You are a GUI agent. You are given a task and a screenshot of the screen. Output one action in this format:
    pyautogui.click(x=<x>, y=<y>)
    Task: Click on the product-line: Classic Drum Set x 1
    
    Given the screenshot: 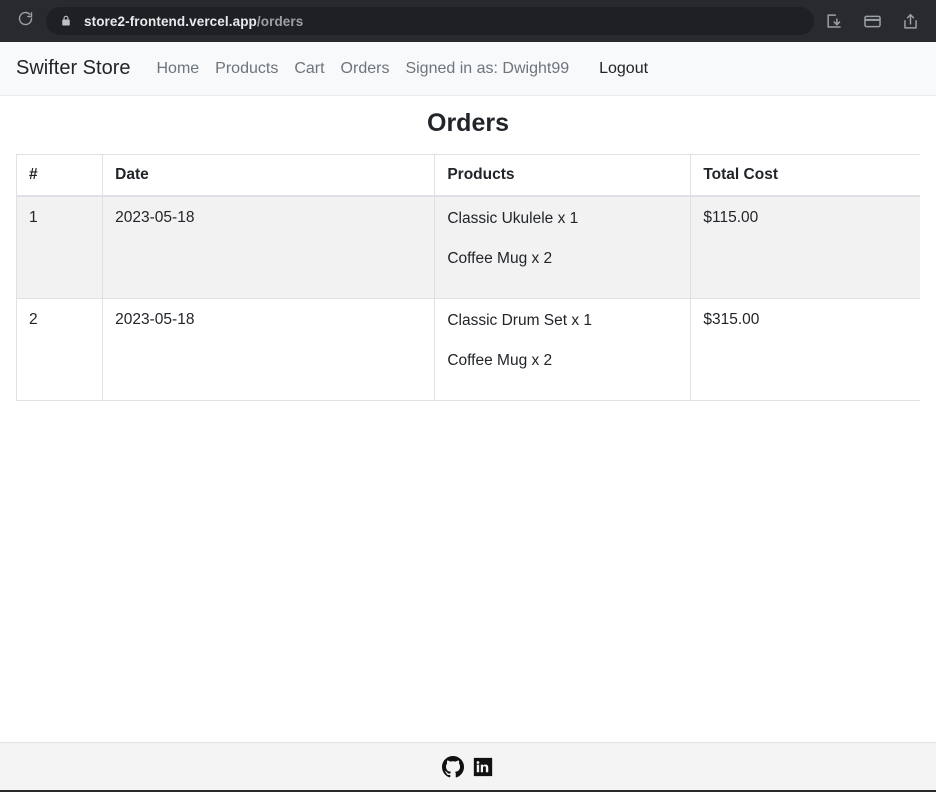 What is the action you would take?
    pyautogui.click(x=520, y=320)
    